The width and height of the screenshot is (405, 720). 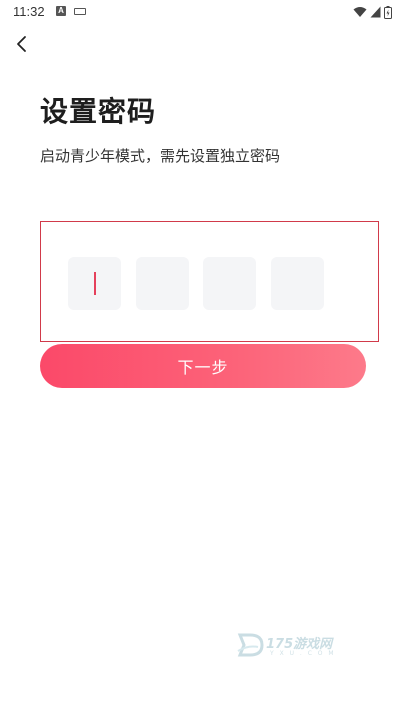 What do you see at coordinates (203, 366) in the screenshot?
I see `next-button: 下一步` at bounding box center [203, 366].